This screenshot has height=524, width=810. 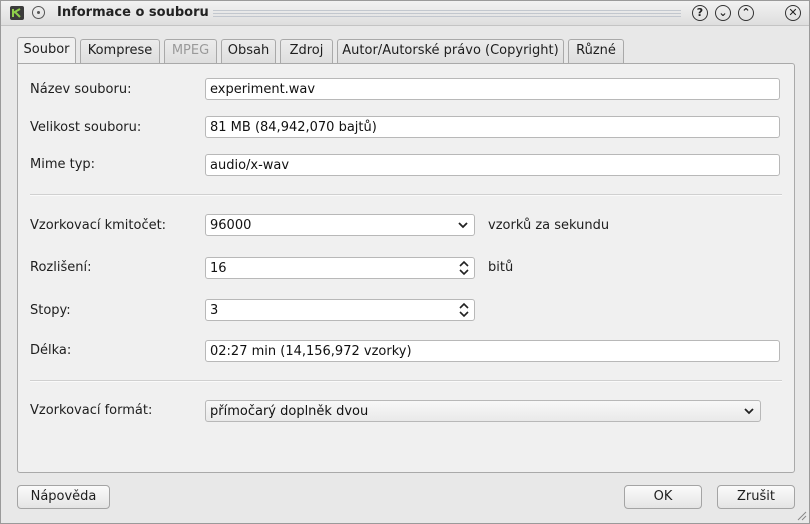 I want to click on tab-obsah: Obsah, so click(x=248, y=51).